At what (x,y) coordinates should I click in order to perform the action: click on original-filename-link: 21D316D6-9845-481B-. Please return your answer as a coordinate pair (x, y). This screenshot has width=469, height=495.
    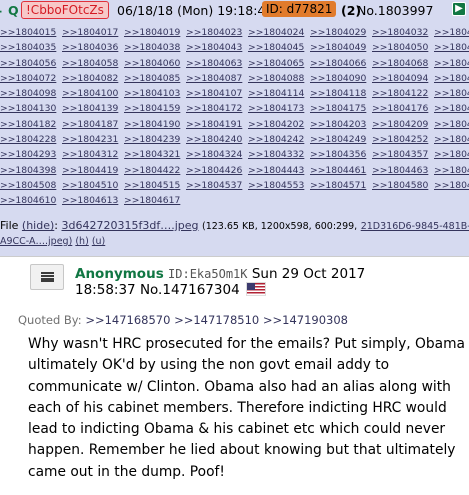
    Looking at the image, I should click on (415, 226).